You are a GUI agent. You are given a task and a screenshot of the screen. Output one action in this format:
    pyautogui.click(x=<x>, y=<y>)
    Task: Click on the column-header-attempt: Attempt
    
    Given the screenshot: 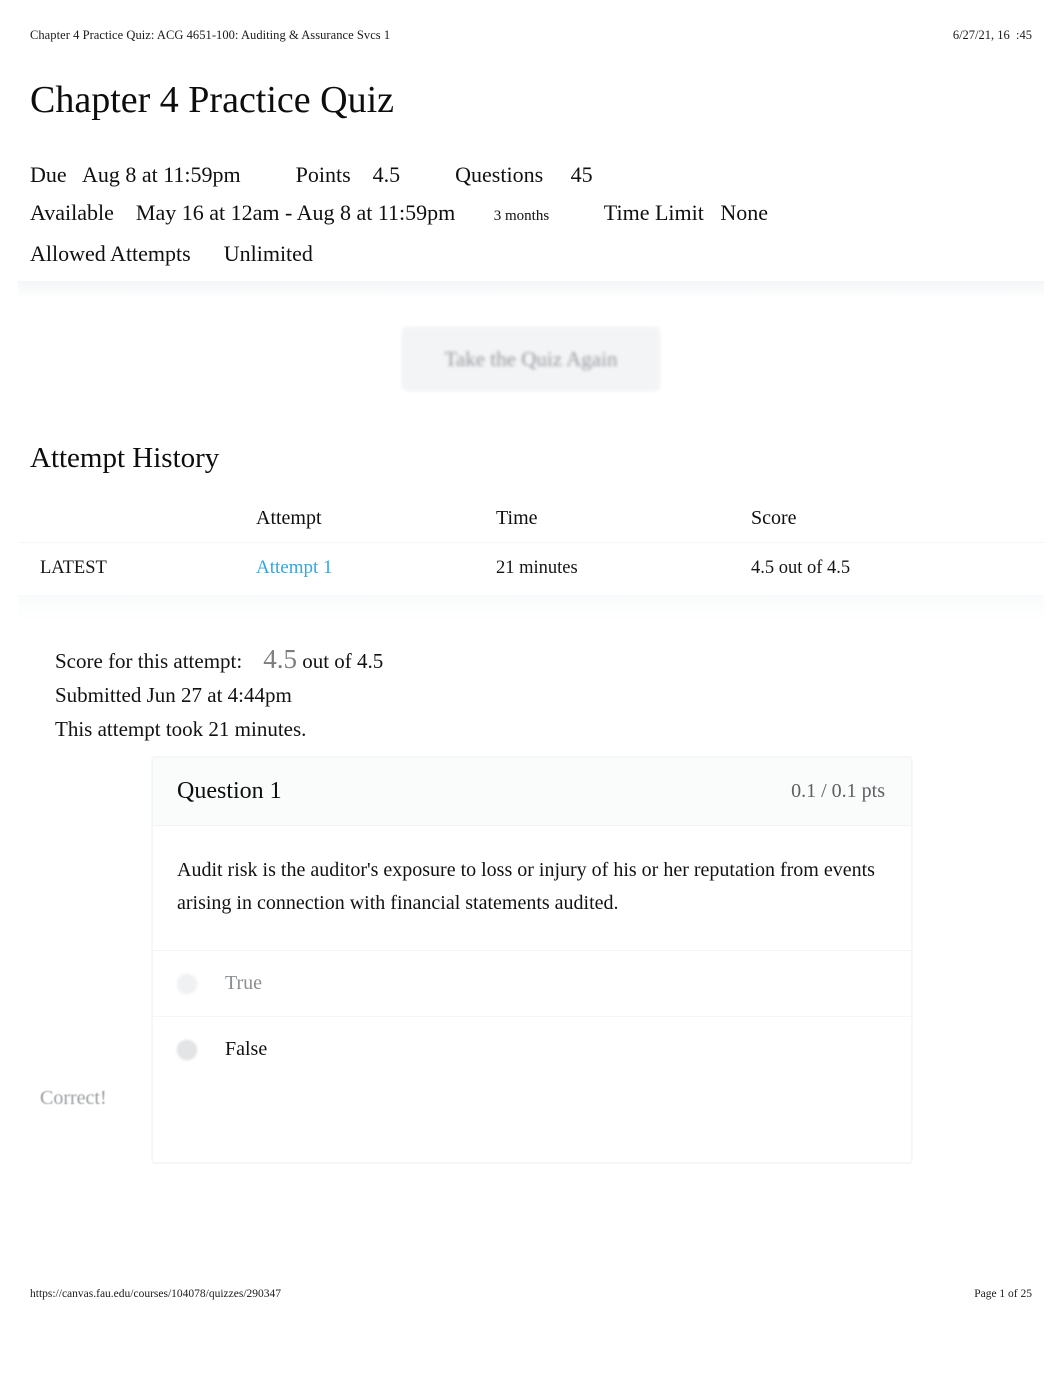 What is the action you would take?
    pyautogui.click(x=289, y=518)
    